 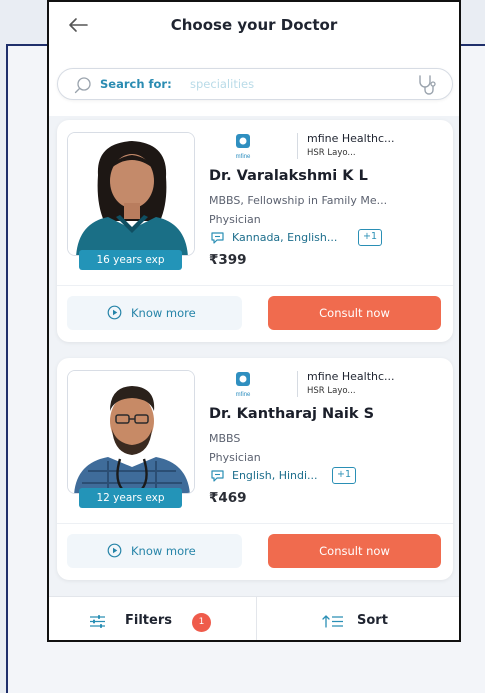 I want to click on search-section: Search for: specialities, so click(x=254, y=84).